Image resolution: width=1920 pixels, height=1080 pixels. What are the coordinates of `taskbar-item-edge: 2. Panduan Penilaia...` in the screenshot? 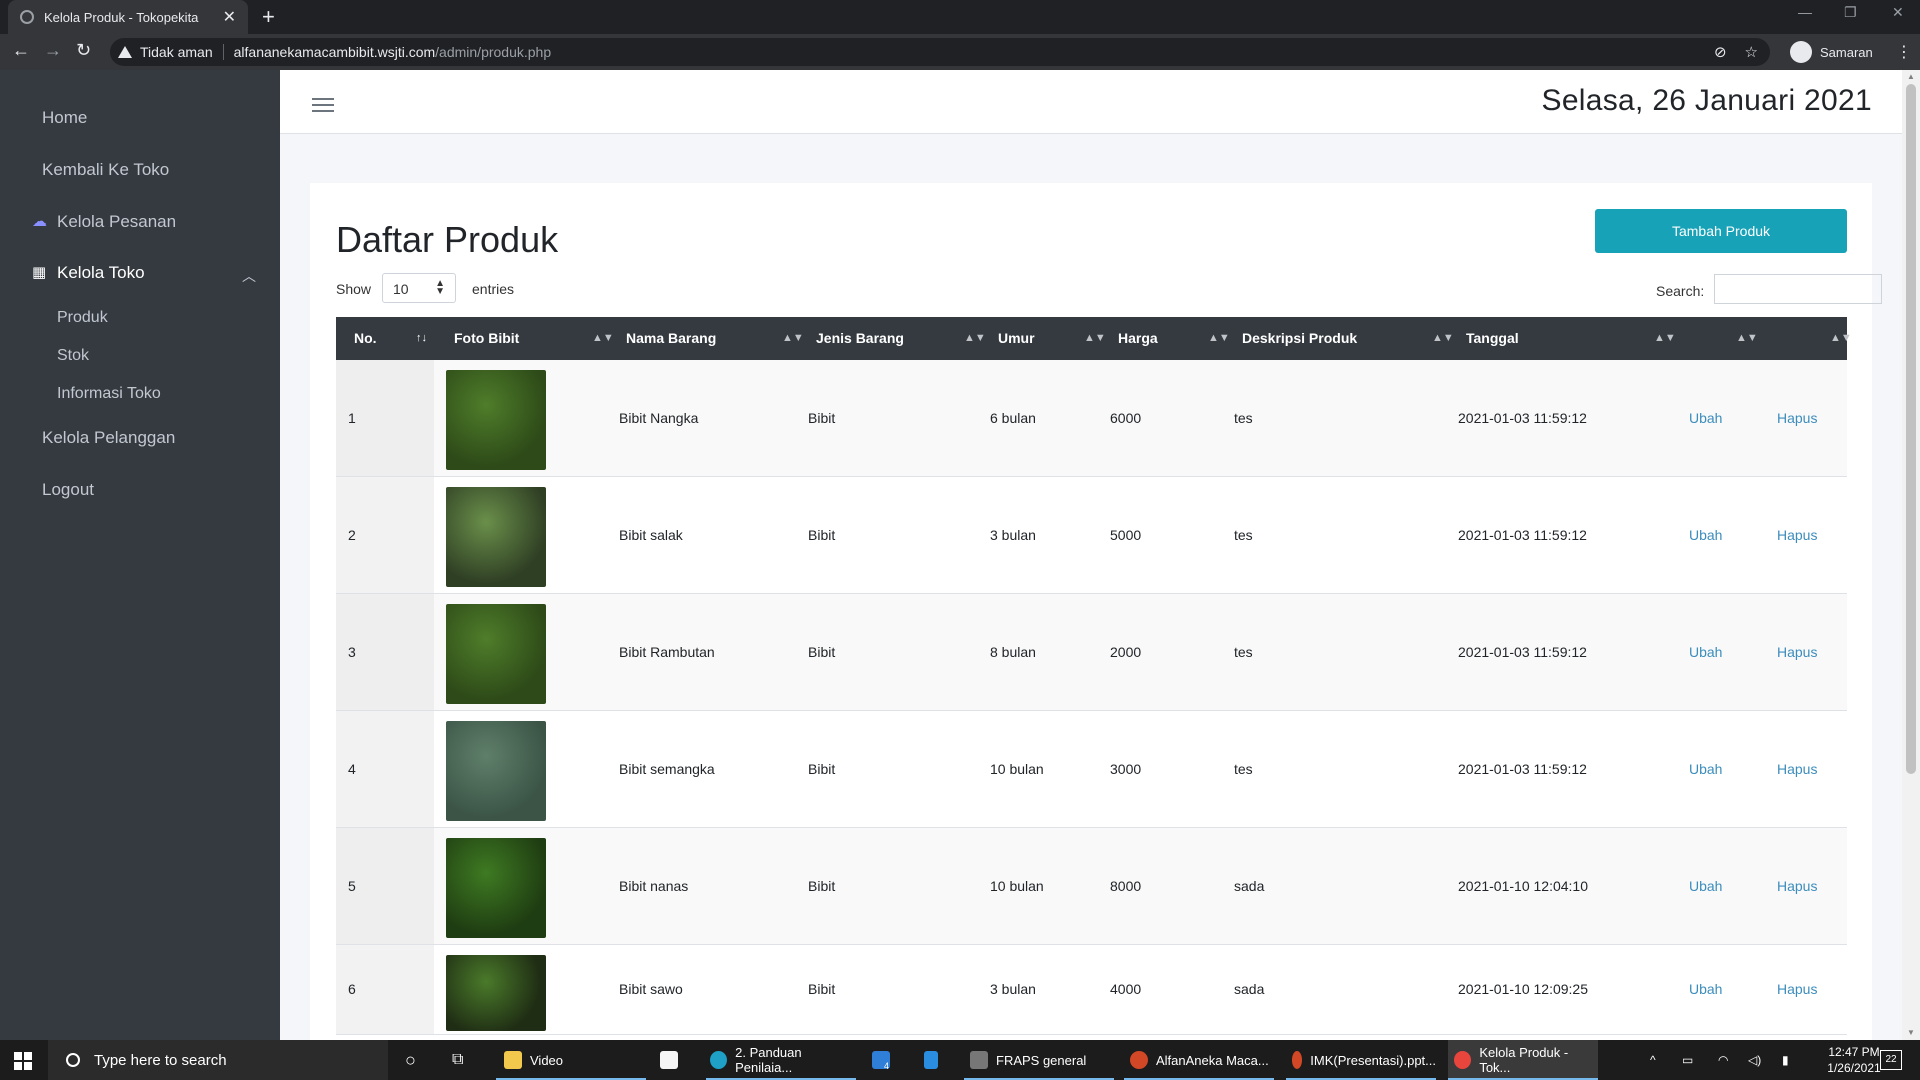 It's located at (781, 1060).